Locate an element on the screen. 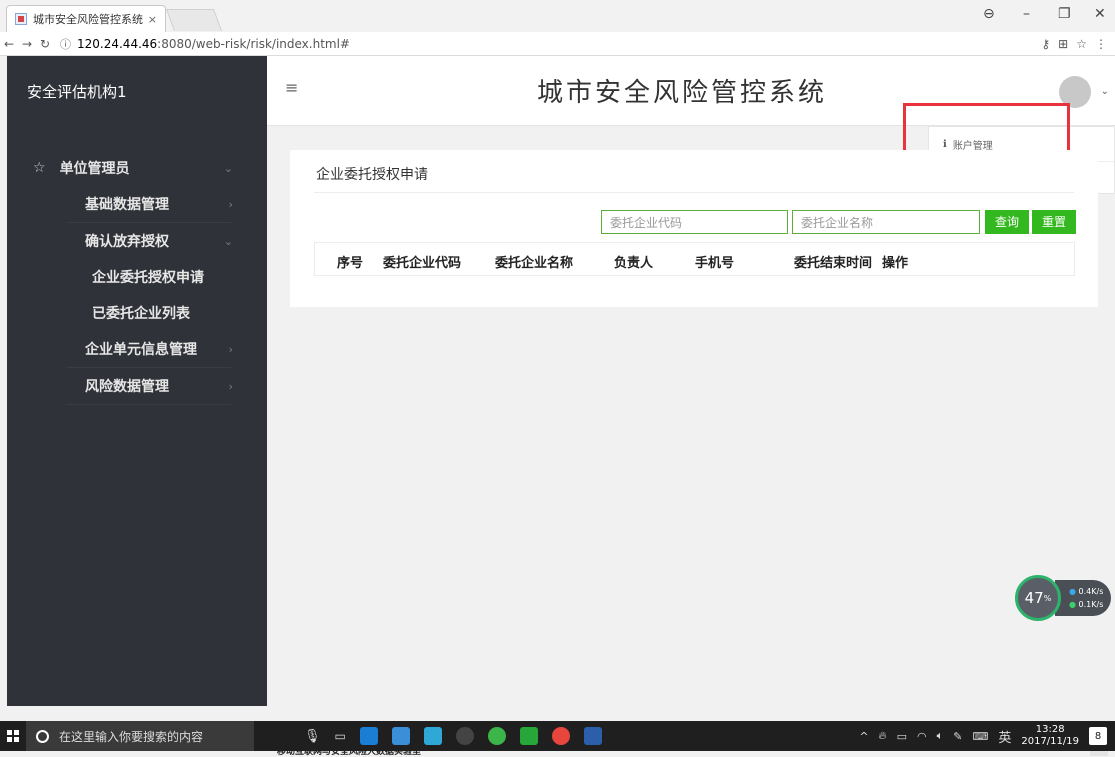  cpu-percent: 47 is located at coordinates (1034, 598).